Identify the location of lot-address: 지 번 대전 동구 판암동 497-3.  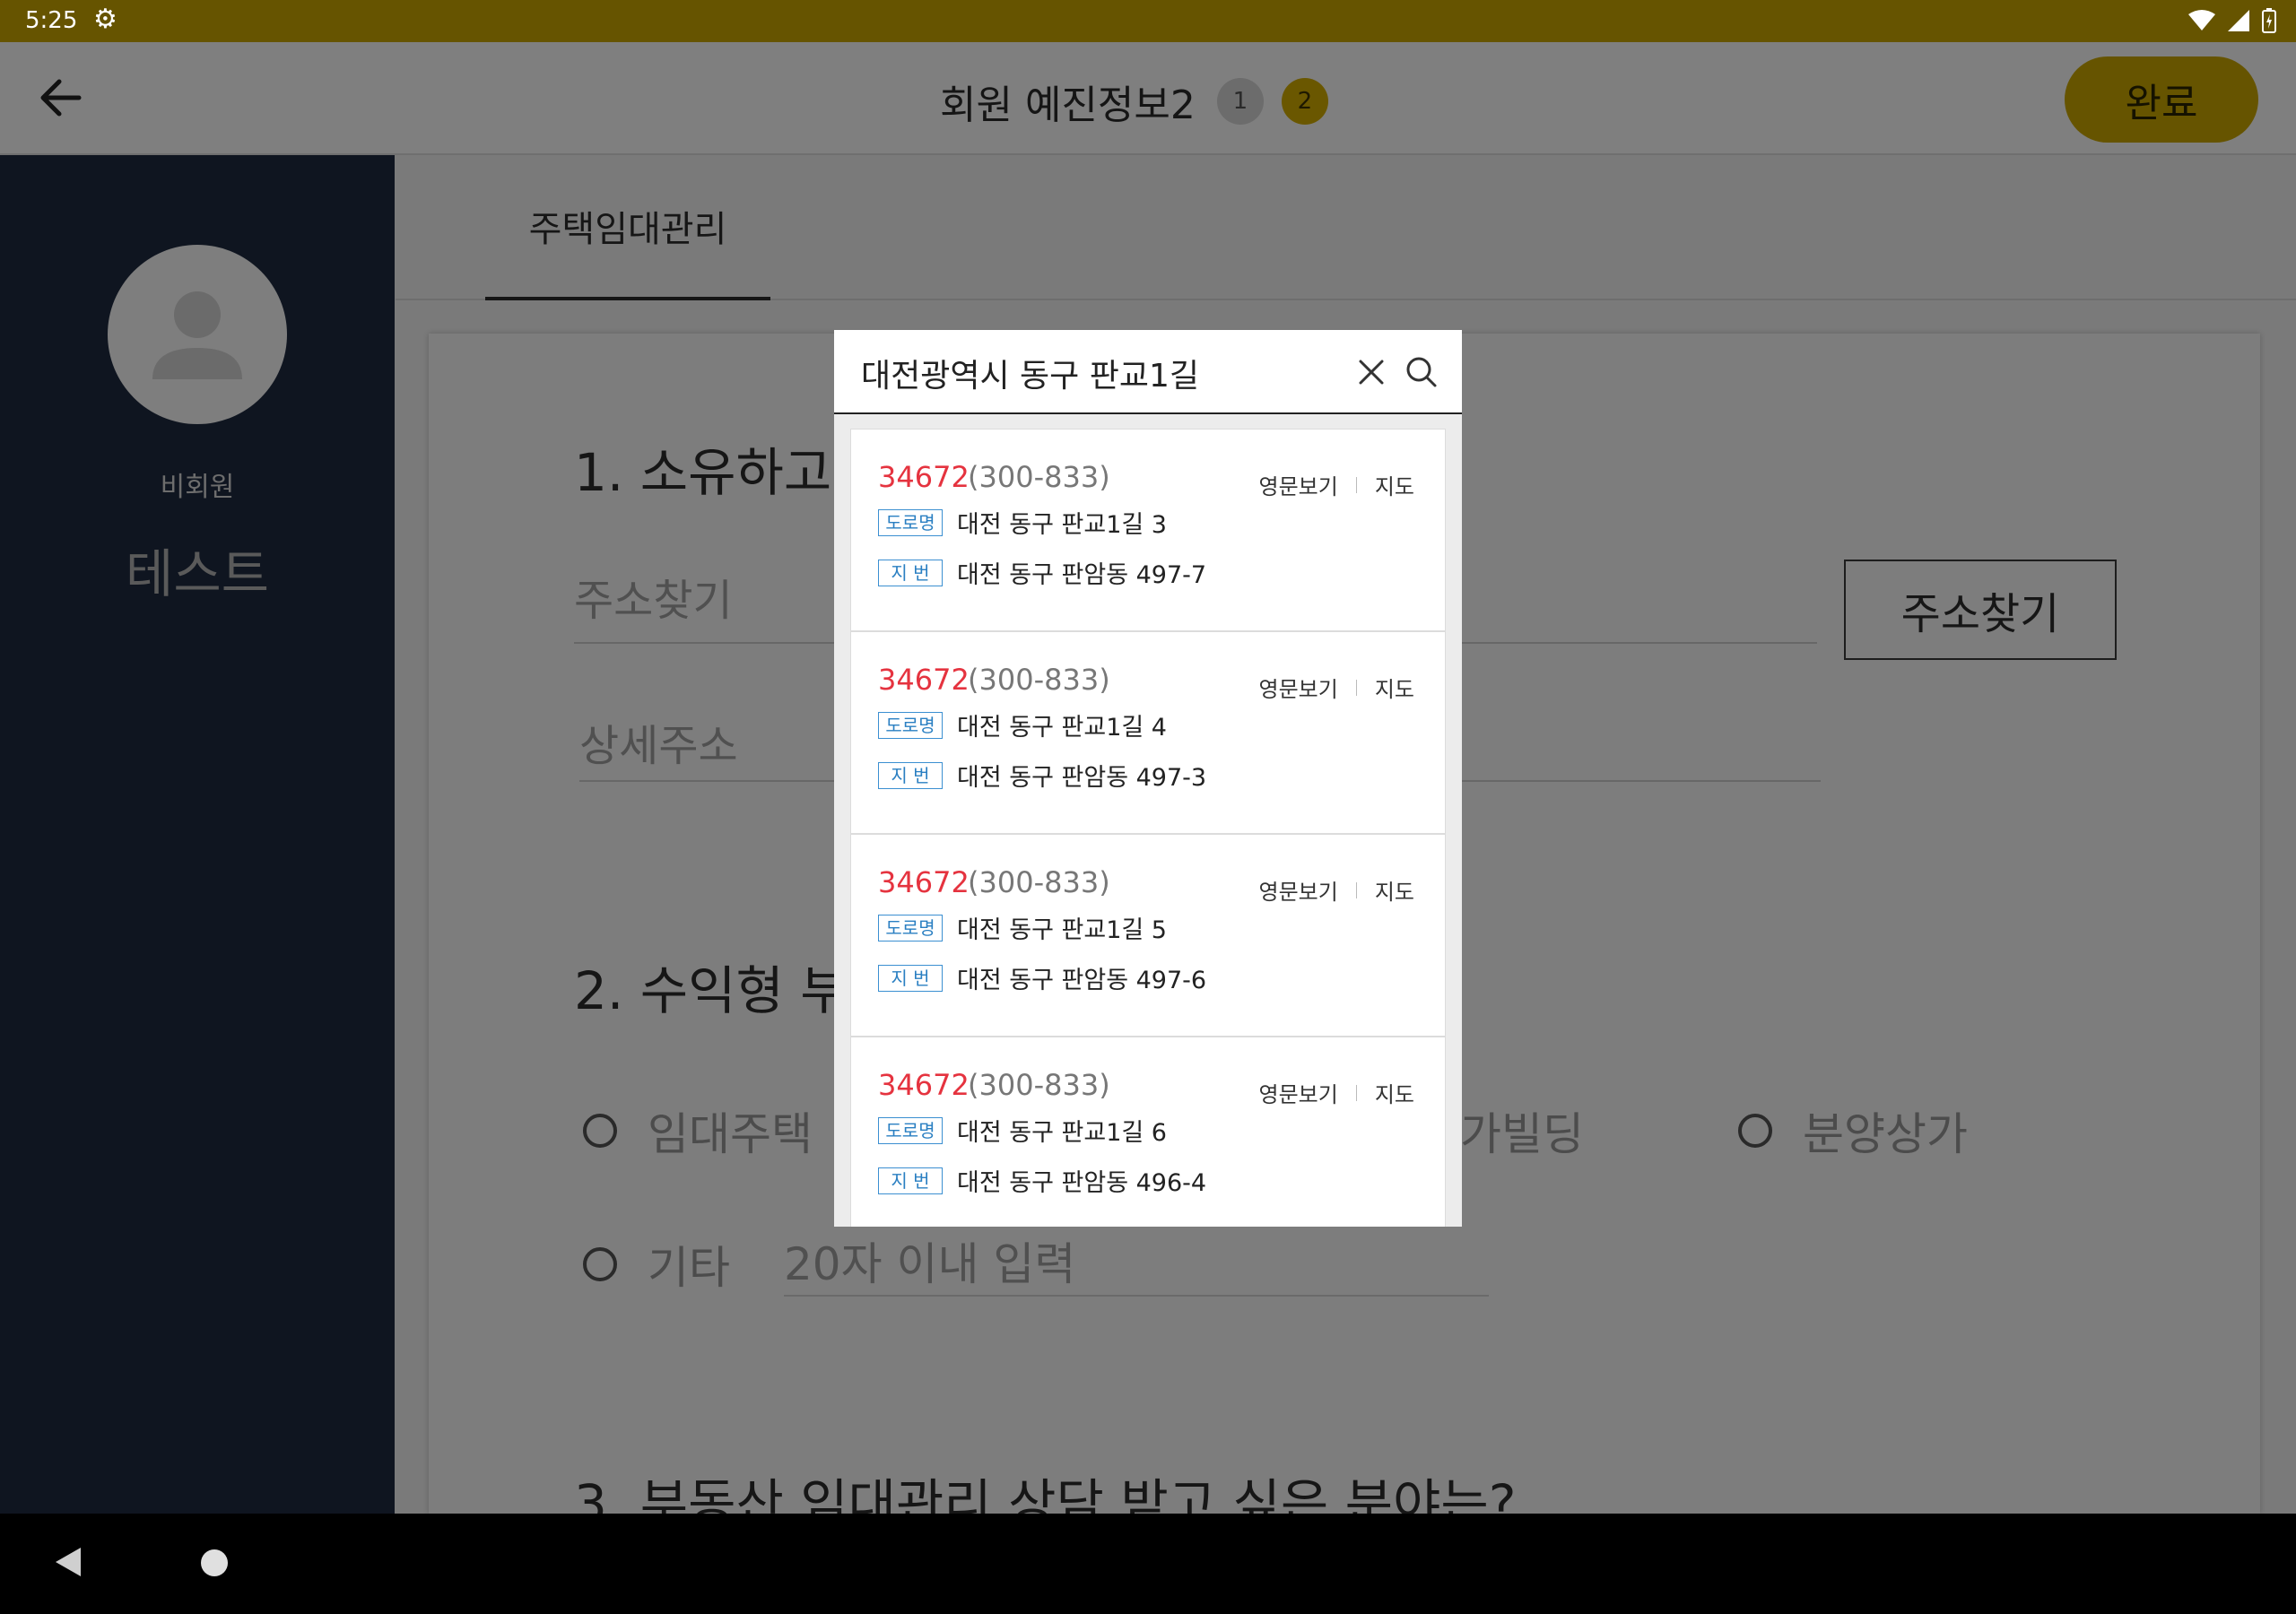
(1042, 775).